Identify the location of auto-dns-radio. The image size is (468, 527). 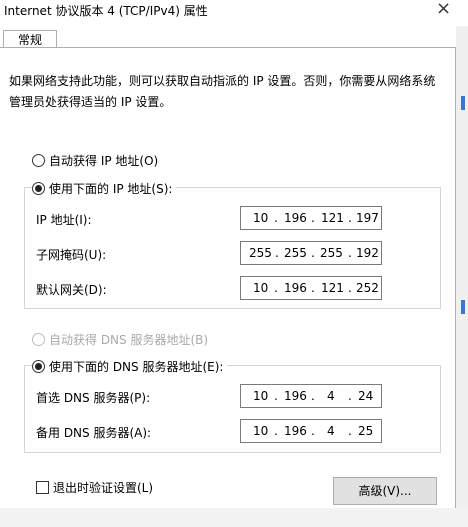
(38, 339).